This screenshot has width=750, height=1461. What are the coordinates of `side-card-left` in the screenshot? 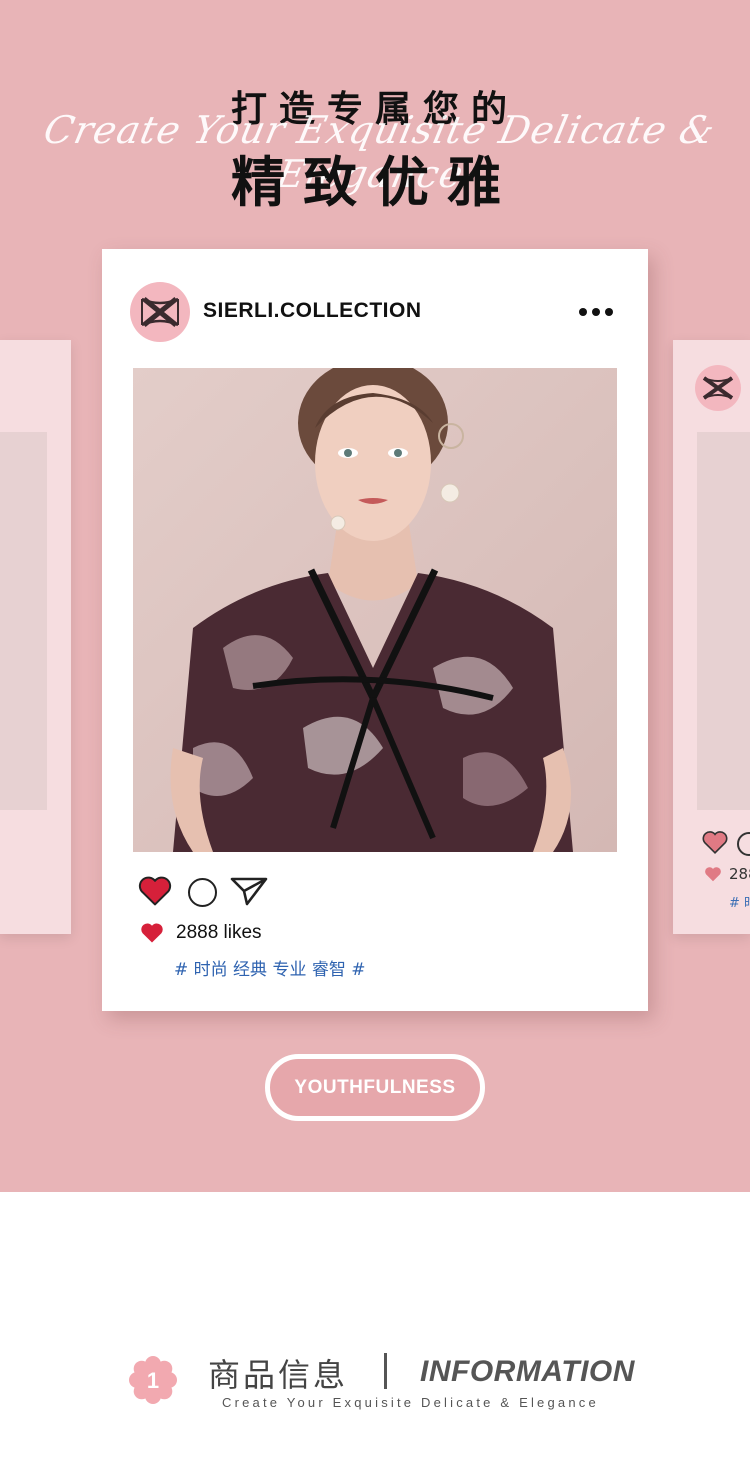 It's located at (35, 637).